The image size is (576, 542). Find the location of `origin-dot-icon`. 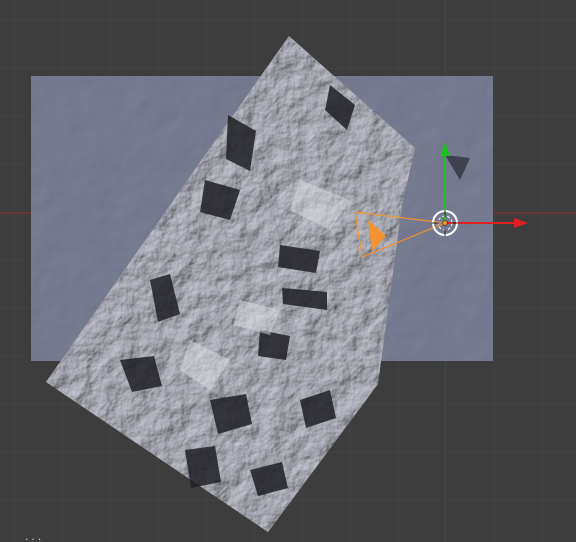

origin-dot-icon is located at coordinates (445, 223).